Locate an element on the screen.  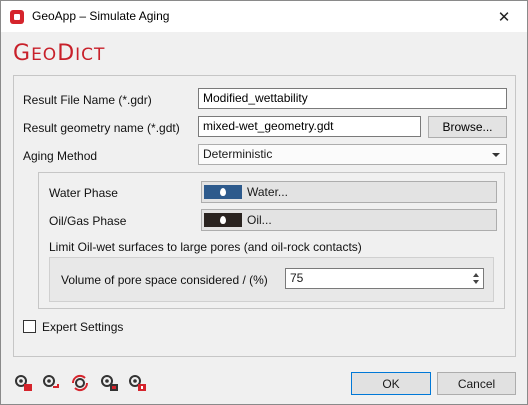
aging-method-value: Deterministic is located at coordinates (238, 154).